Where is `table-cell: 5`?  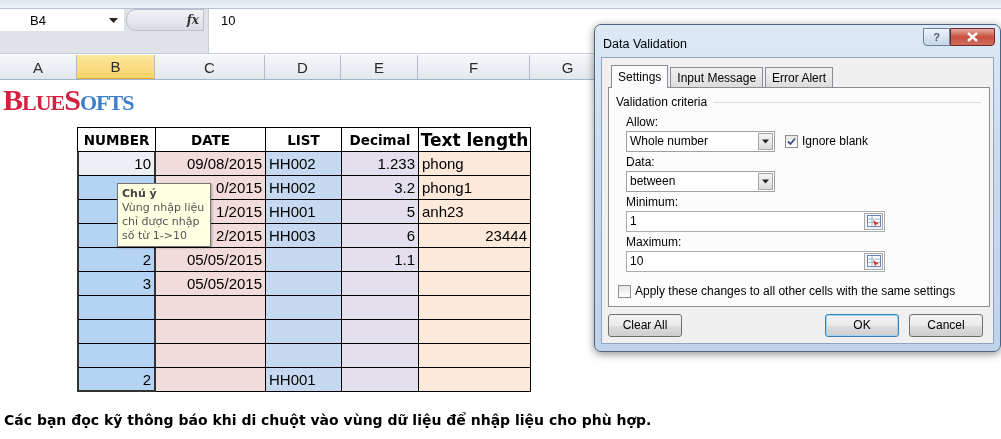
table-cell: 5 is located at coordinates (380, 212).